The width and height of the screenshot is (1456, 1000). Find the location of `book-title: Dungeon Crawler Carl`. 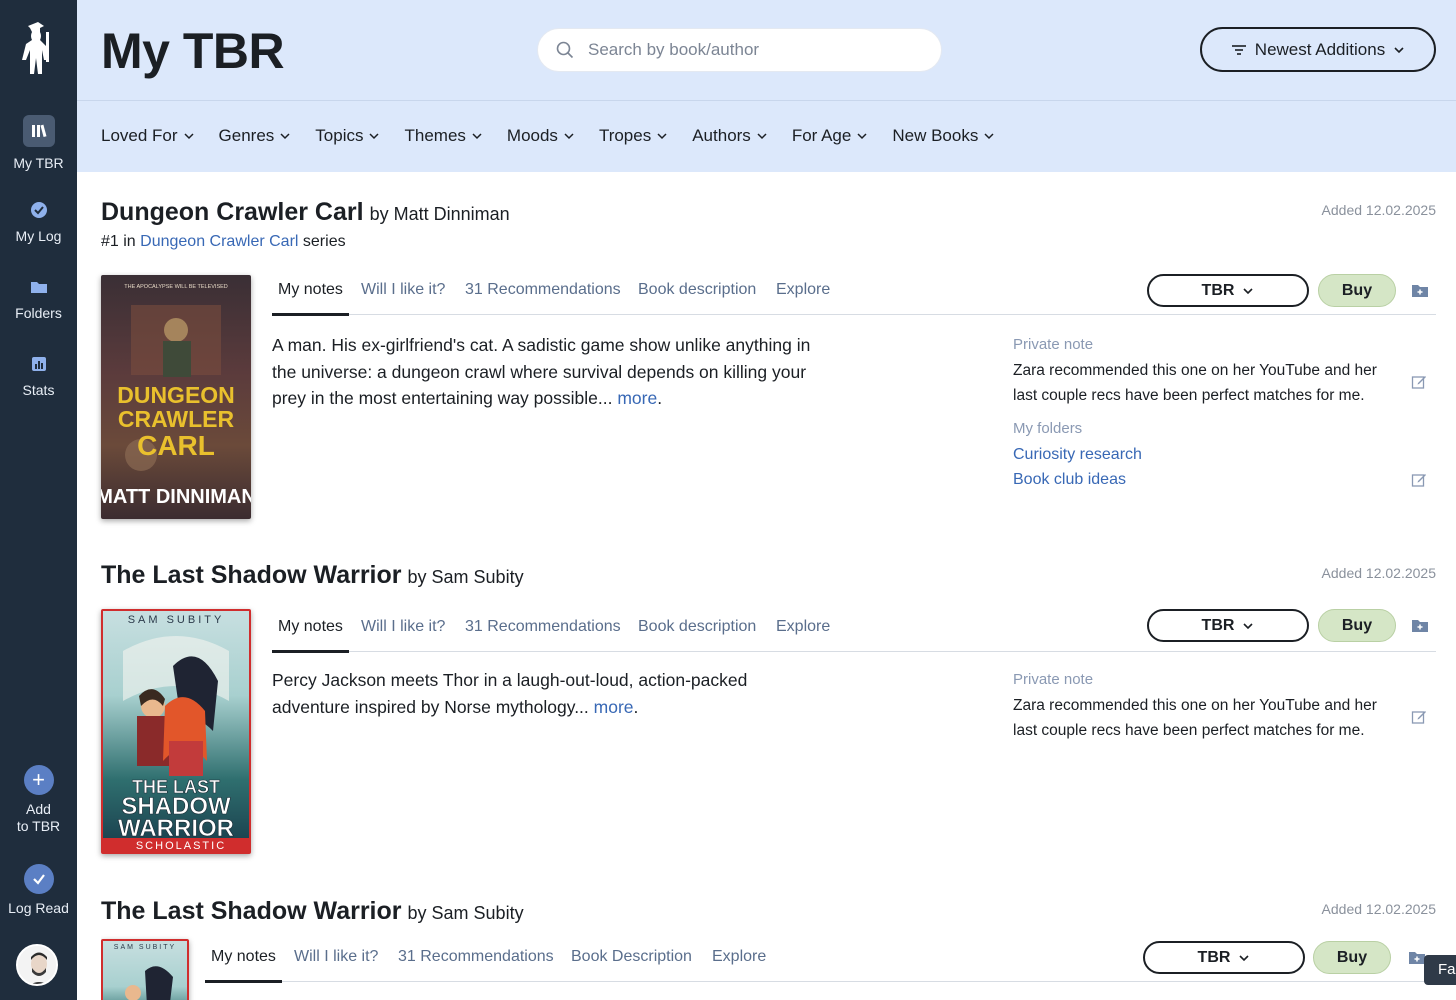

book-title: Dungeon Crawler Carl is located at coordinates (232, 212).